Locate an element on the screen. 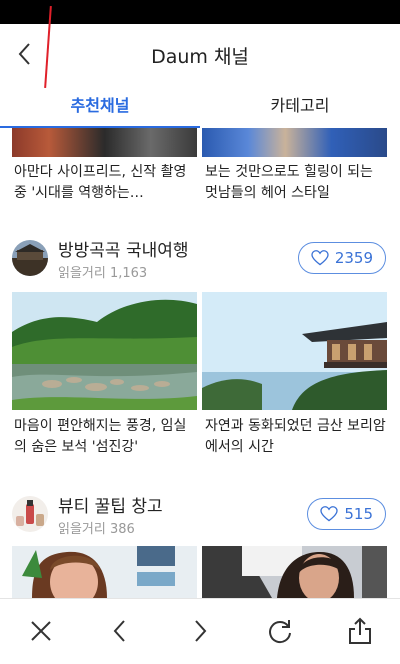 The height and width of the screenshot is (664, 400). reads-count: 386 is located at coordinates (122, 529).